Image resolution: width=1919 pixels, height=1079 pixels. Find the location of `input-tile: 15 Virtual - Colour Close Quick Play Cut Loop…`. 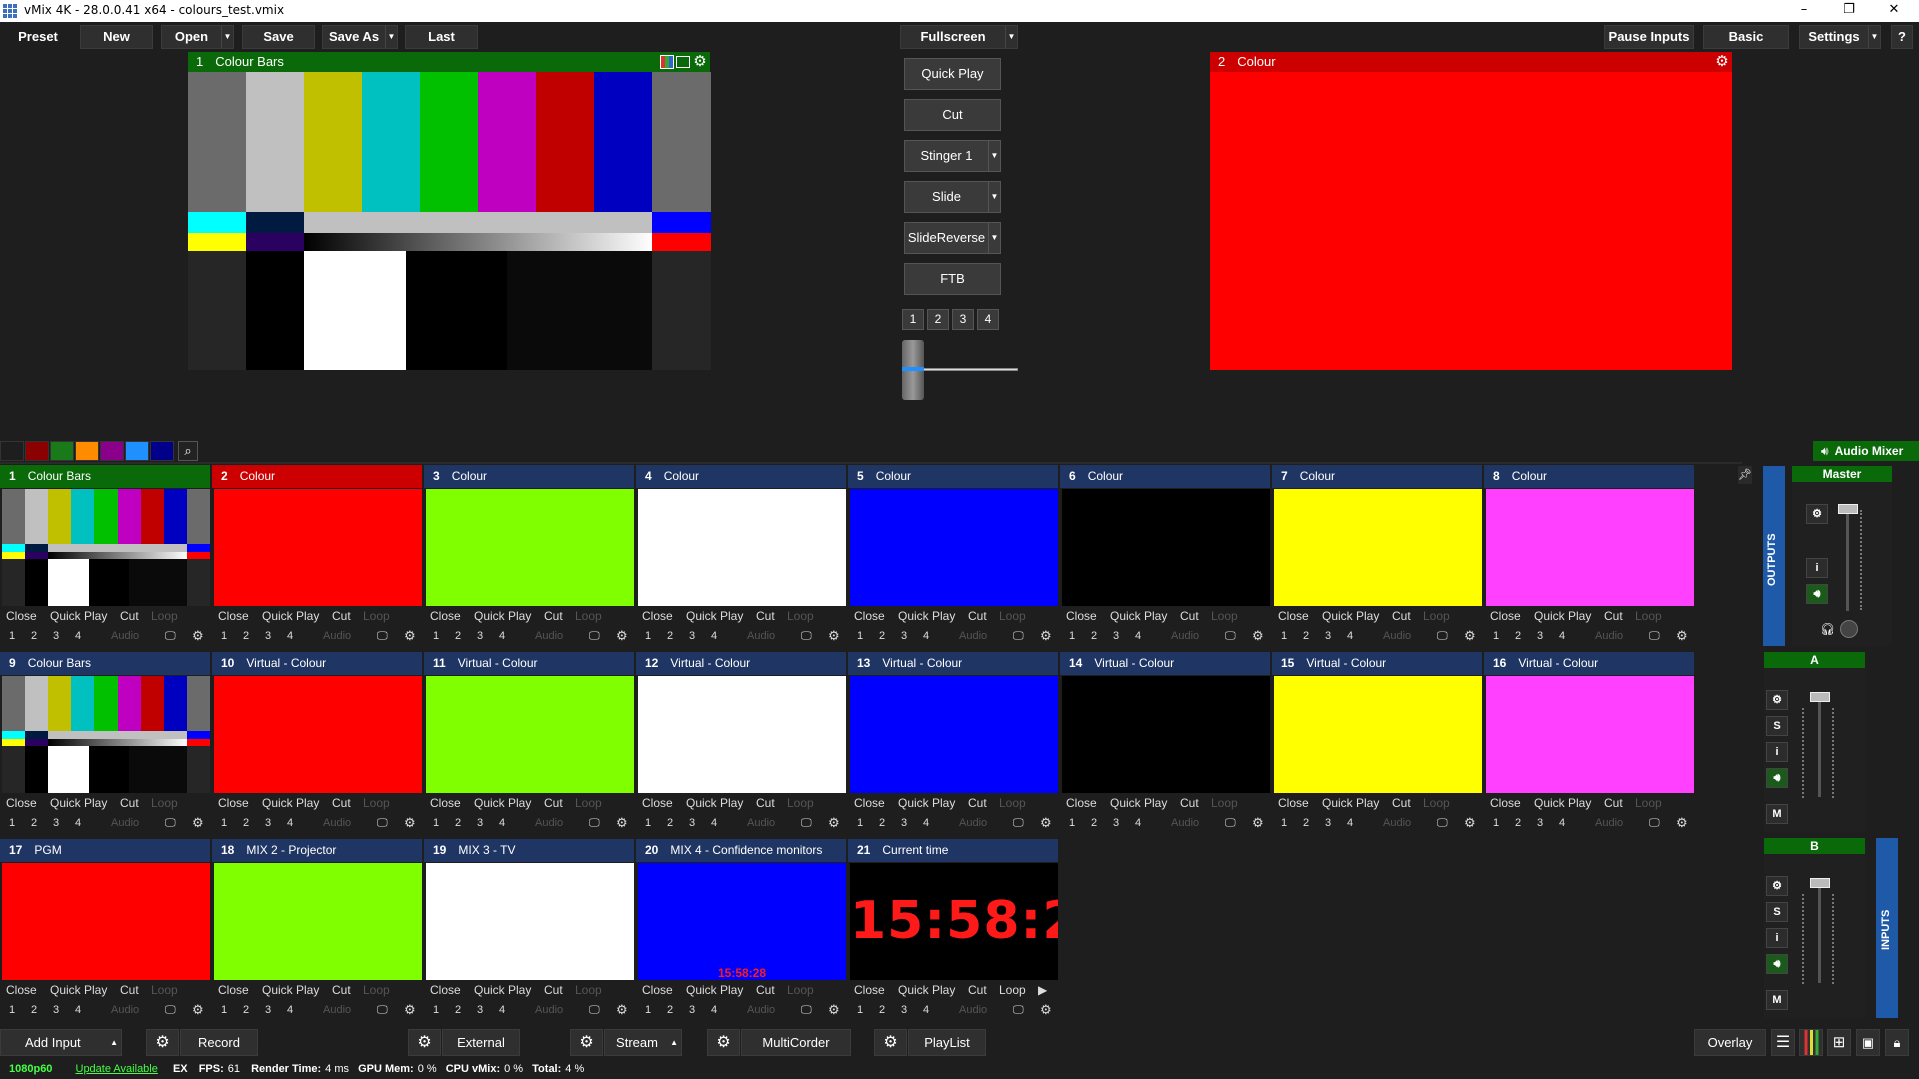

input-tile: 15 Virtual - Colour Close Quick Play Cut Loop… is located at coordinates (1377, 742).